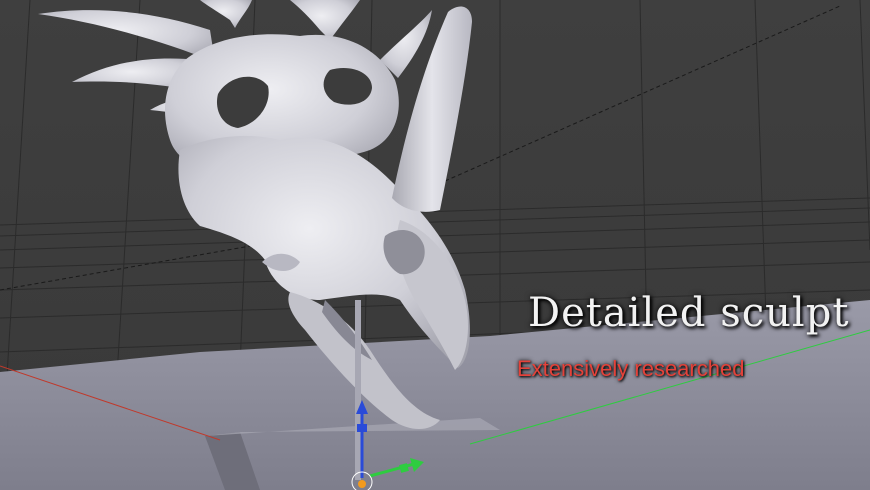 This screenshot has width=870, height=490. What do you see at coordinates (631, 368) in the screenshot?
I see `overlay-subtitle: Extensively researched` at bounding box center [631, 368].